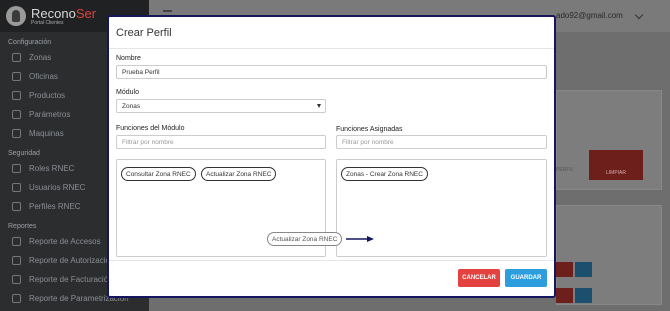 This screenshot has width=670, height=311. I want to click on box-icon, so click(16, 95).